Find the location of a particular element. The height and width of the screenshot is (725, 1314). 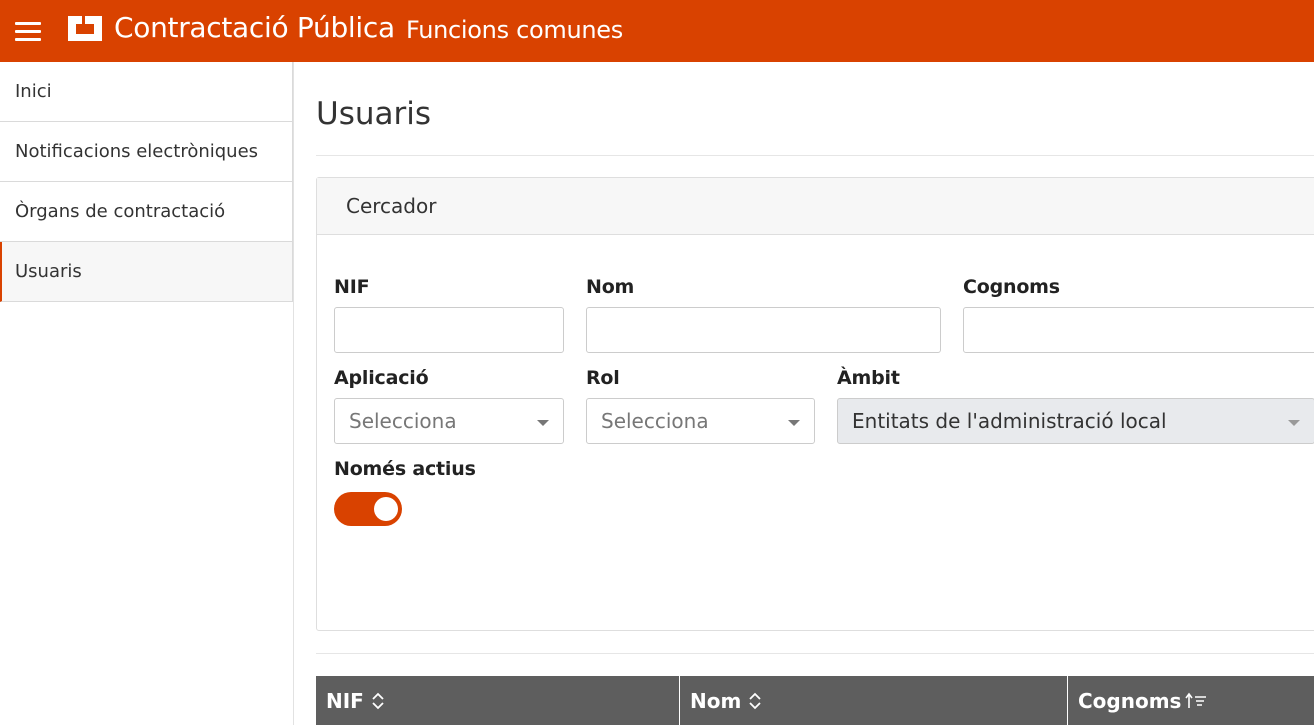

nif-label: NIF is located at coordinates (352, 287).